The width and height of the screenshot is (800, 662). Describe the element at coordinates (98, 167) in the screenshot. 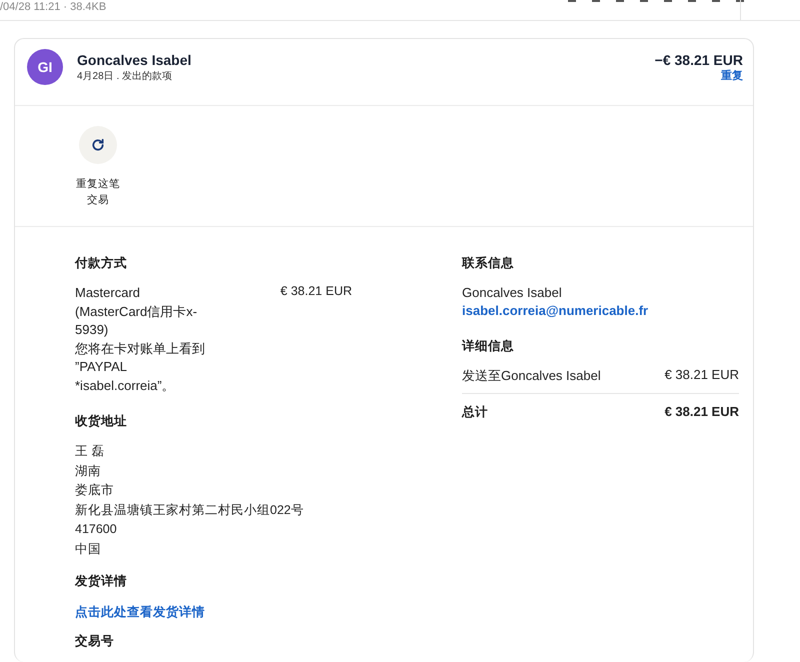

I see `repeat-transaction-button: 重复这笔交易` at that location.